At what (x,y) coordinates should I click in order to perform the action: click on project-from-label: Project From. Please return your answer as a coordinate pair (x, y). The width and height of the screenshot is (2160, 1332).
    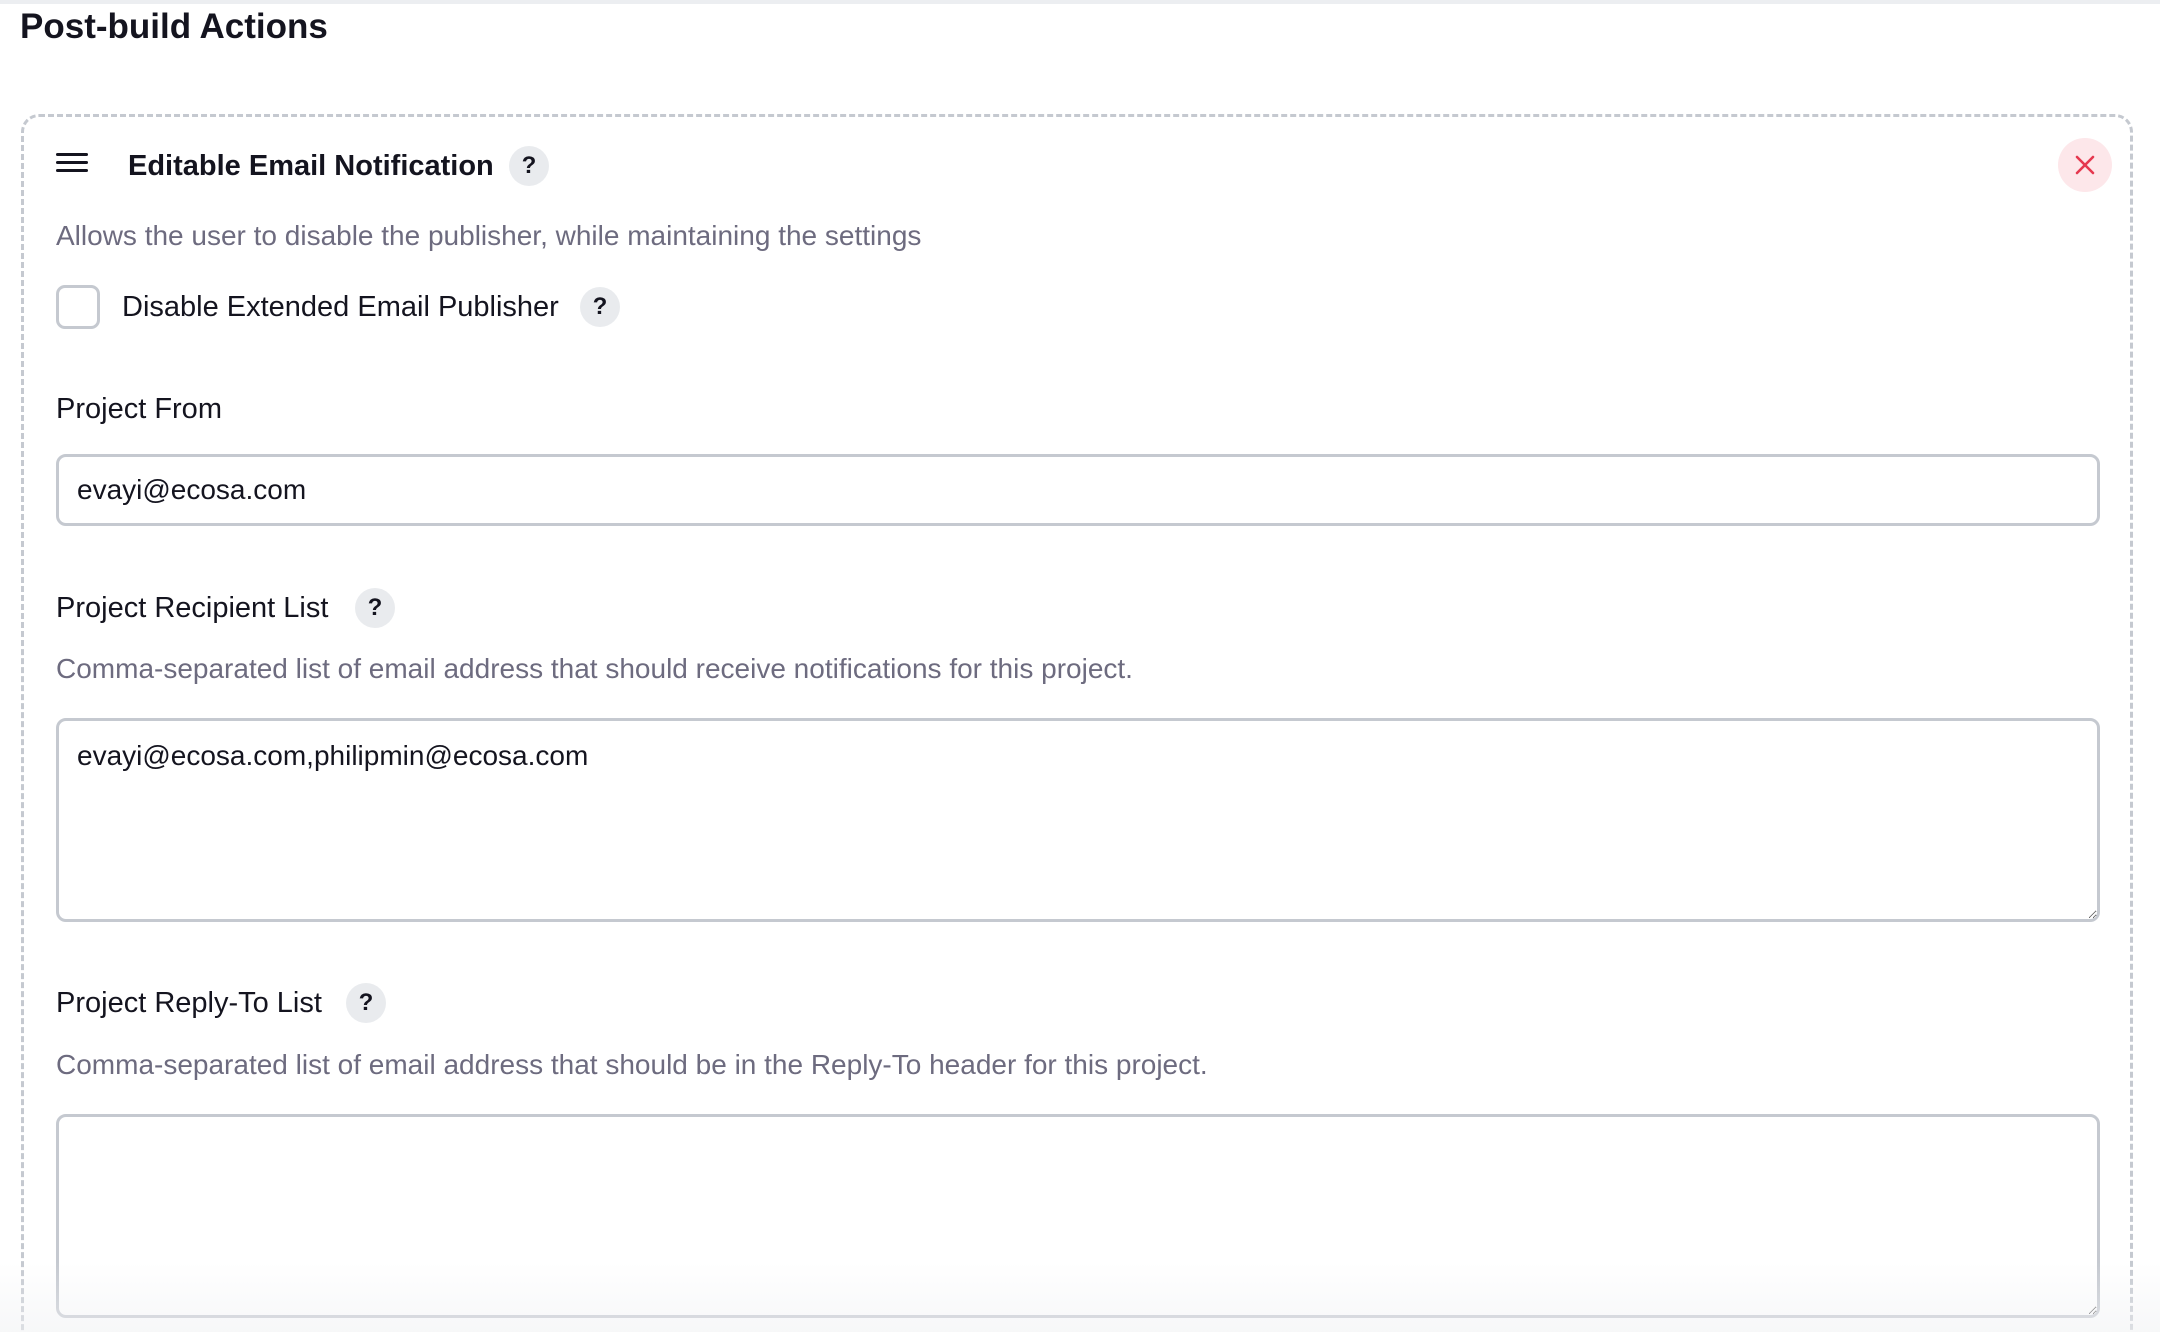
    Looking at the image, I should click on (139, 409).